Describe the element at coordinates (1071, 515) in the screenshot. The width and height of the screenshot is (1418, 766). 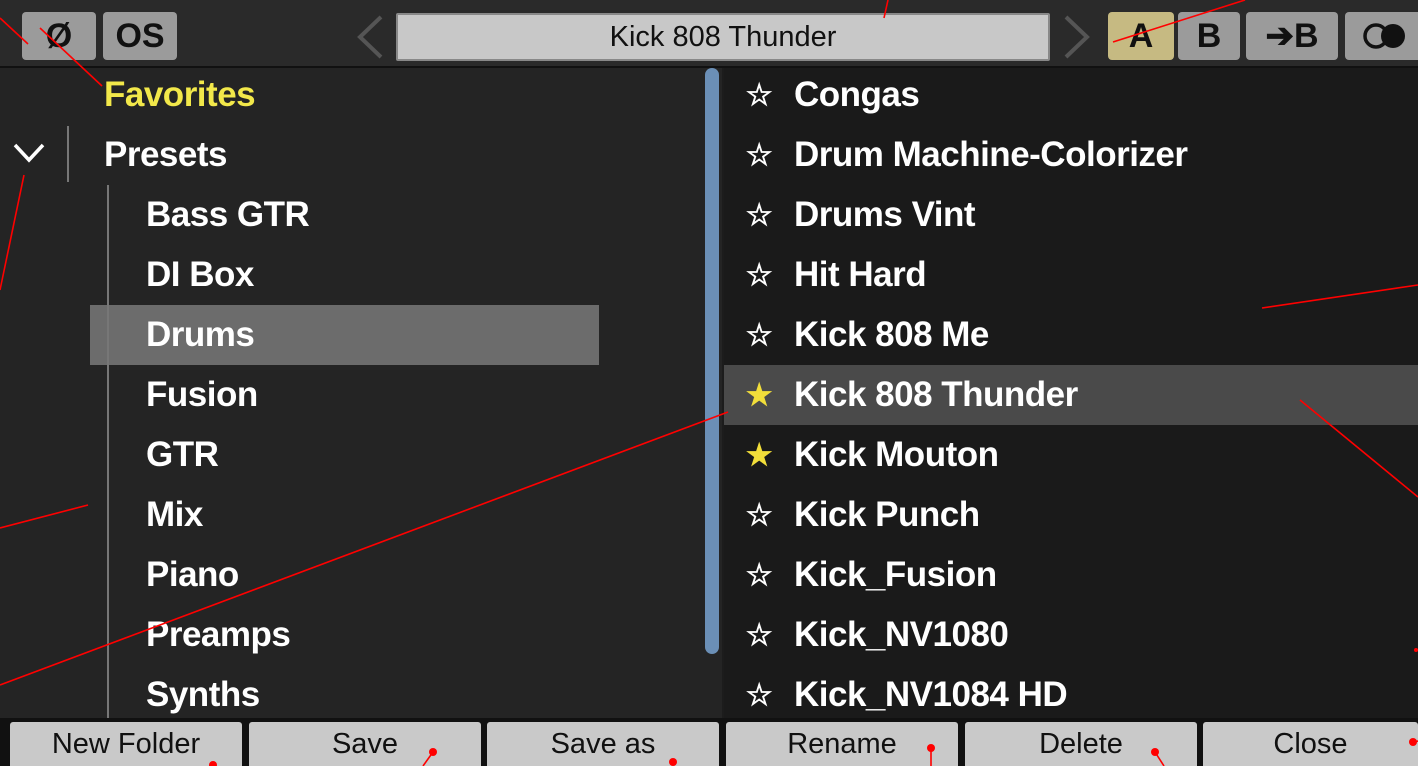
I see `preset-item: ☆ Kick Punch` at that location.